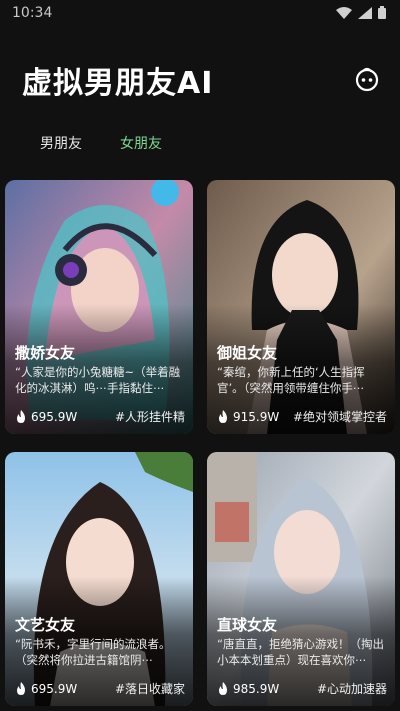 This screenshot has height=711, width=400. What do you see at coordinates (200, 15) in the screenshot?
I see `status-bar: 10:34` at bounding box center [200, 15].